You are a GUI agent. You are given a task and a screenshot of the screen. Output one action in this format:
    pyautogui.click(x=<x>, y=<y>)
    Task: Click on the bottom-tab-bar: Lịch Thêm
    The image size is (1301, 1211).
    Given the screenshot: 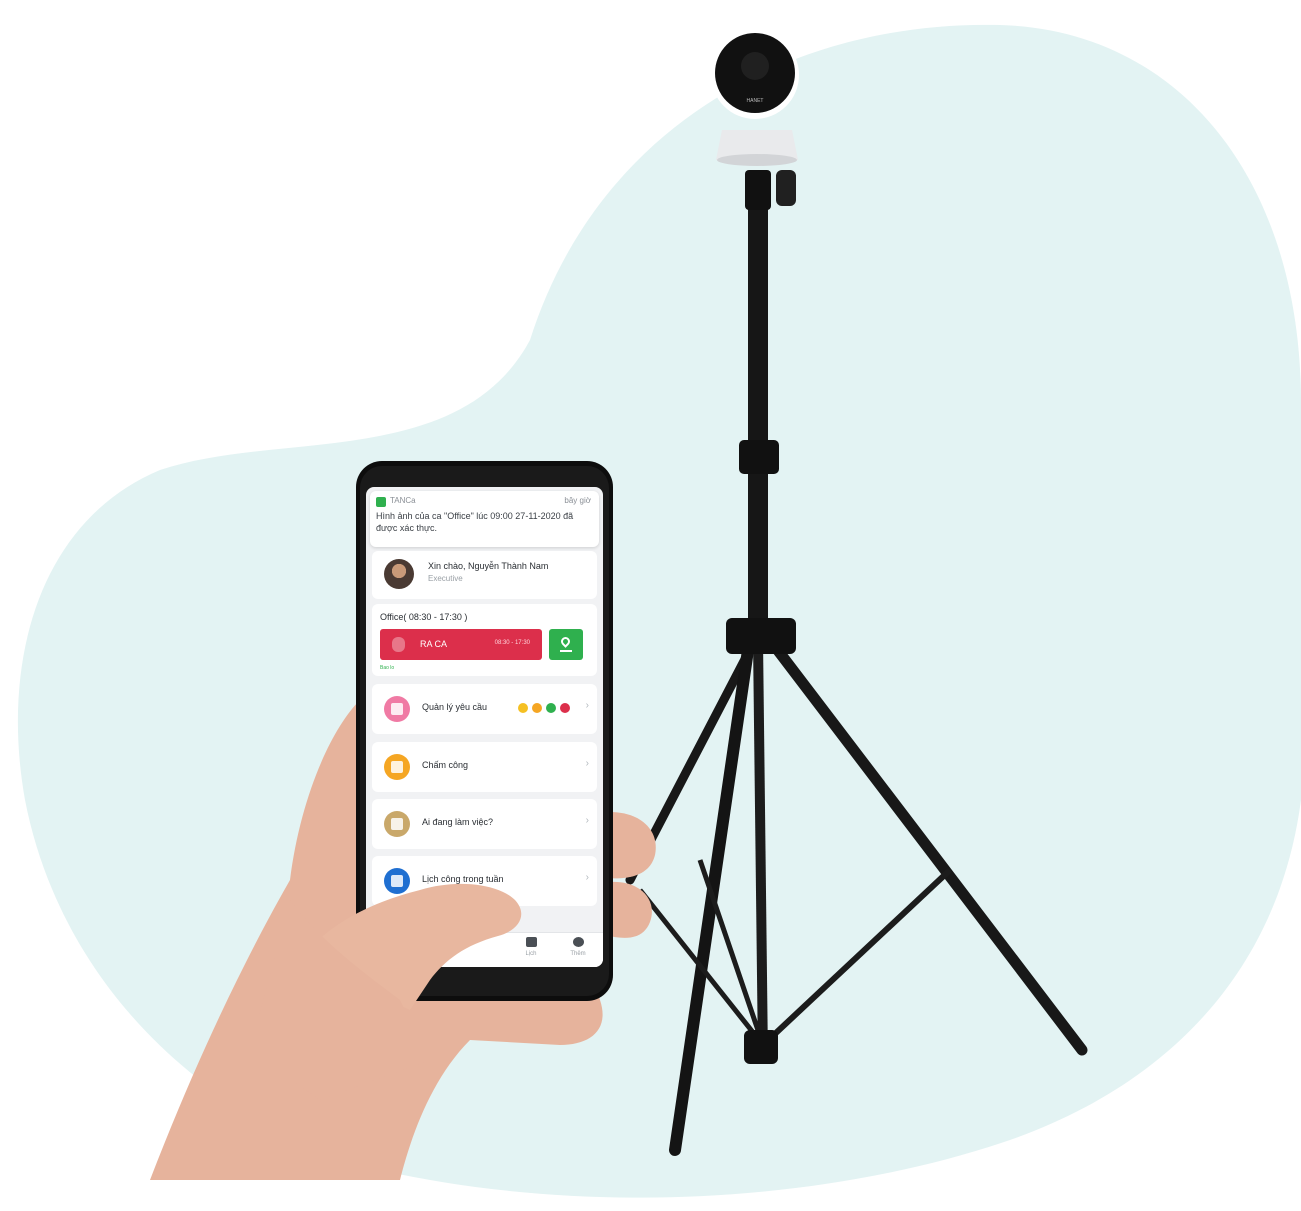 What is the action you would take?
    pyautogui.click(x=484, y=949)
    